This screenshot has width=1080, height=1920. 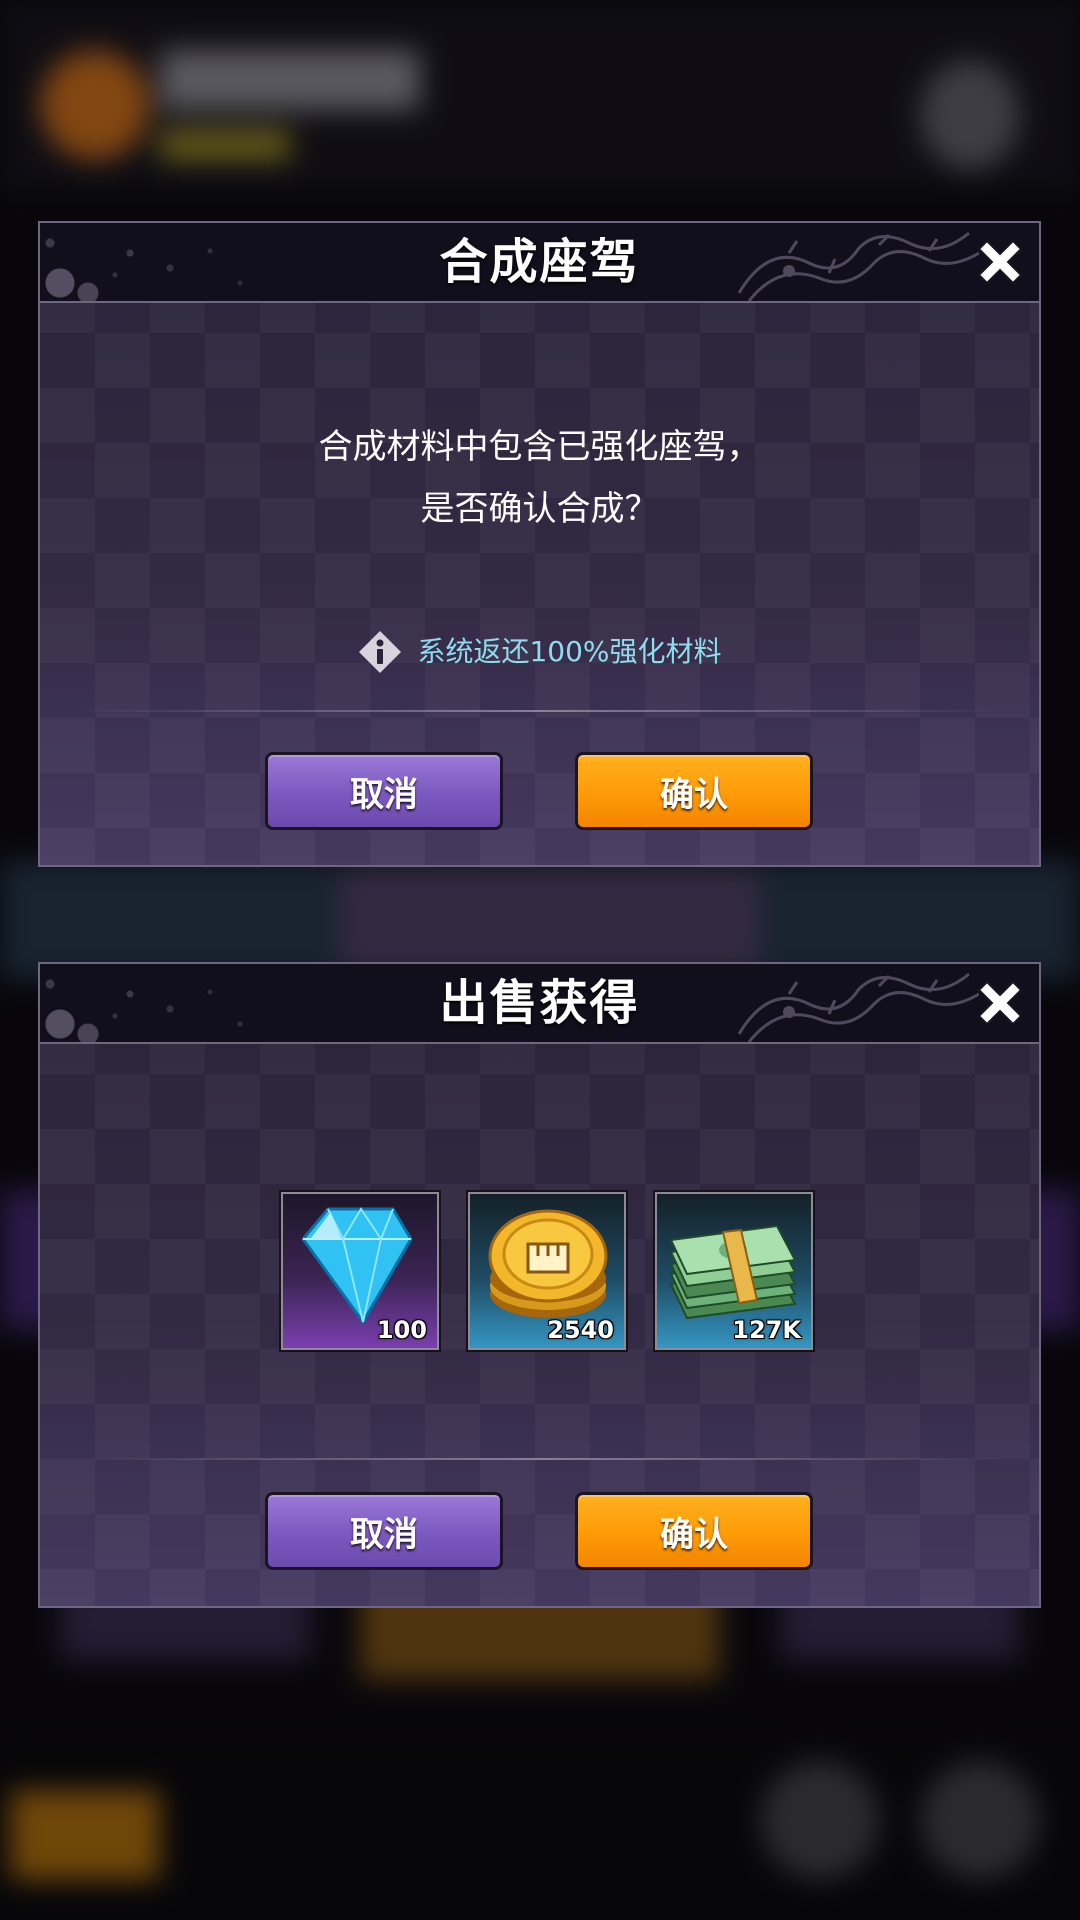 What do you see at coordinates (547, 1271) in the screenshot?
I see `reward-item-gold-coin: 2540` at bounding box center [547, 1271].